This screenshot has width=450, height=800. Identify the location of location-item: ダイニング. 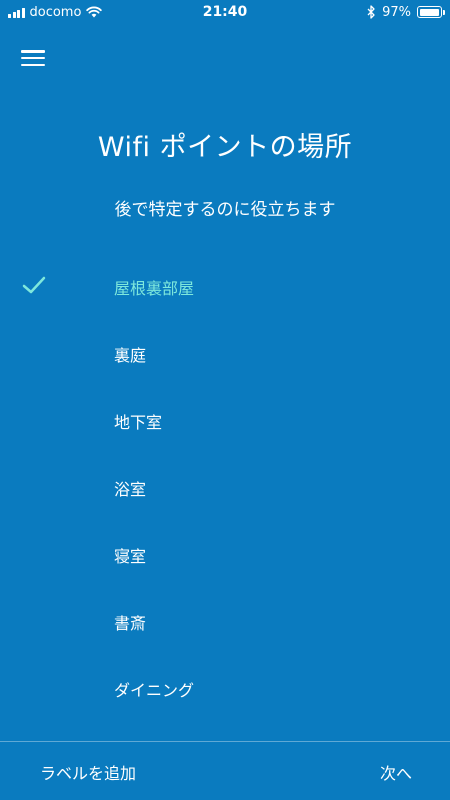
(225, 688).